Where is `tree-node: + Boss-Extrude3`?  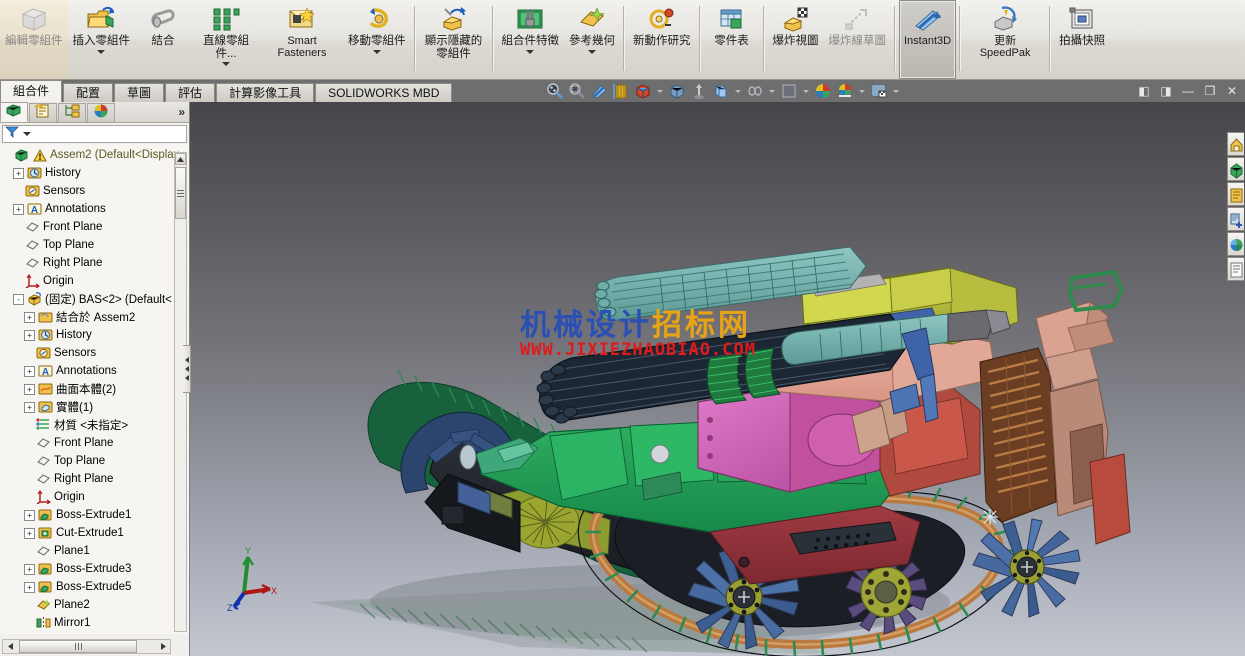 tree-node: + Boss-Extrude3 is located at coordinates (94, 569).